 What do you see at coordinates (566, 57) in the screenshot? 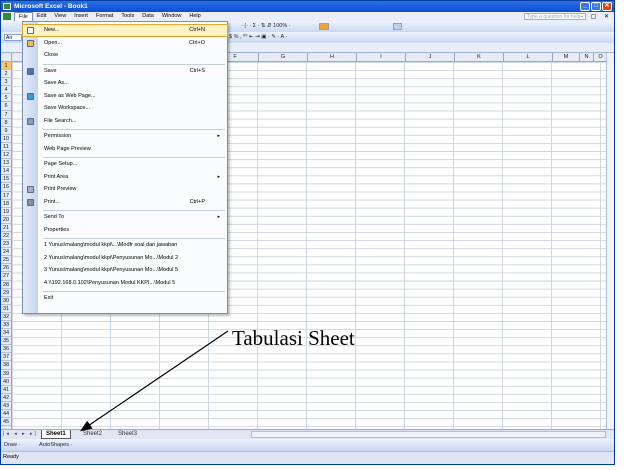
I see `column-header-m: M` at bounding box center [566, 57].